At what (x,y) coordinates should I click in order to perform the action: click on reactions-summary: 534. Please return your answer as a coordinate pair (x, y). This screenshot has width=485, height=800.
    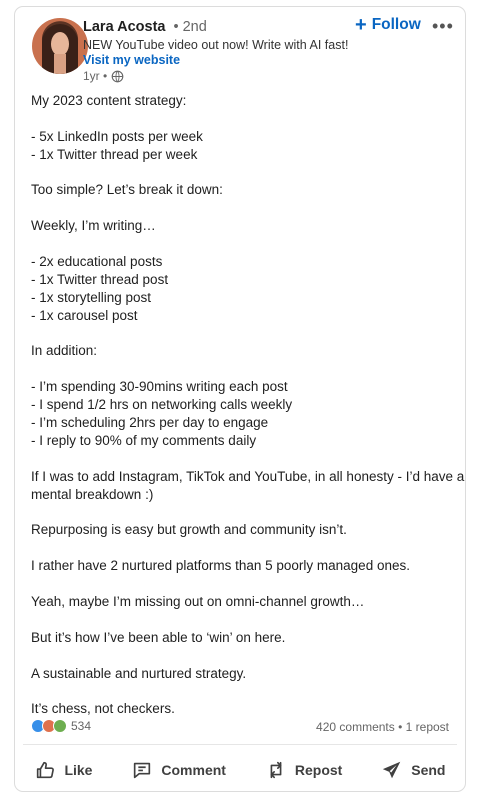
    Looking at the image, I should click on (61, 726).